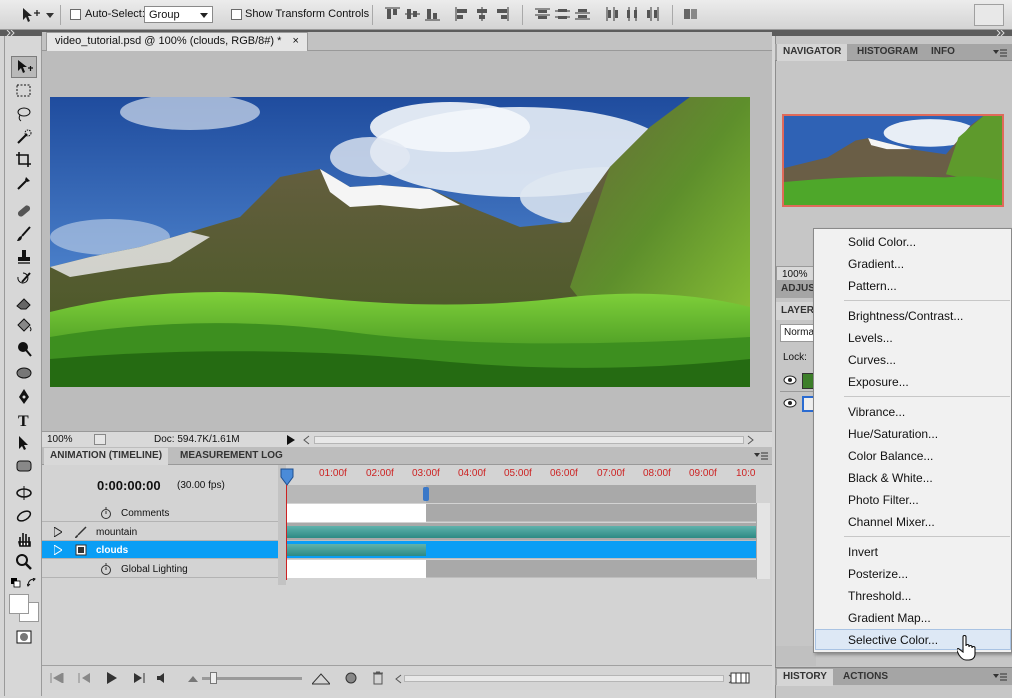 The width and height of the screenshot is (1012, 698). Describe the element at coordinates (796, 289) in the screenshot. I see `tab-adjustments: ADJUS` at that location.